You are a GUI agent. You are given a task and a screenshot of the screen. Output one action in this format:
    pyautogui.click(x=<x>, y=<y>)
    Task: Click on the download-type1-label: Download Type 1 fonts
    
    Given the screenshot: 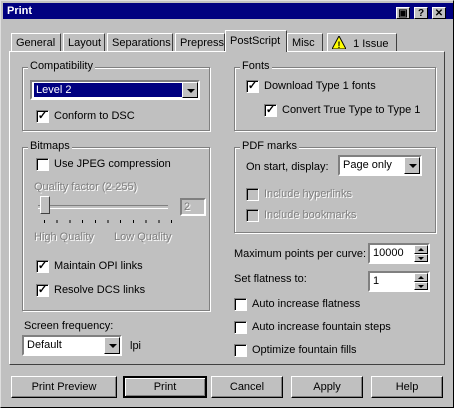 What is the action you would take?
    pyautogui.click(x=320, y=86)
    